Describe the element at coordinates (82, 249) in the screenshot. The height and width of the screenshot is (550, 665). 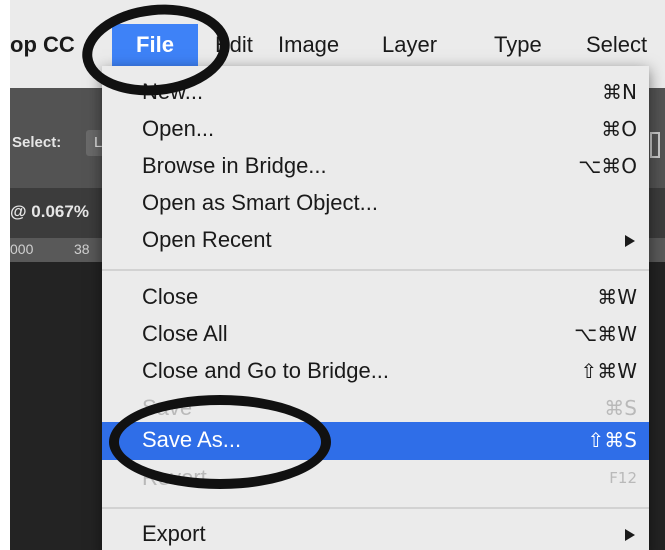
I see `ruler-tick-label: 38` at that location.